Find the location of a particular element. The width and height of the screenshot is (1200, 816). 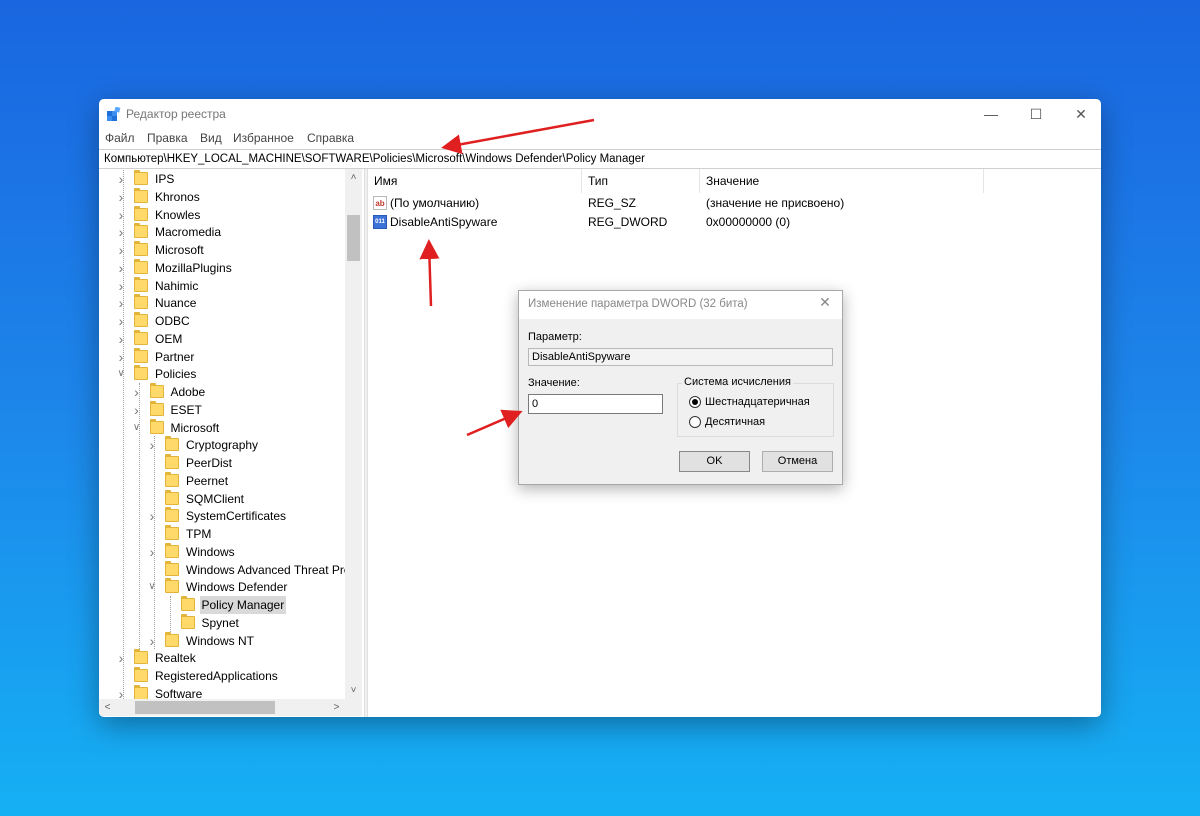

tree-item-label: Macromedia is located at coordinates (188, 232).